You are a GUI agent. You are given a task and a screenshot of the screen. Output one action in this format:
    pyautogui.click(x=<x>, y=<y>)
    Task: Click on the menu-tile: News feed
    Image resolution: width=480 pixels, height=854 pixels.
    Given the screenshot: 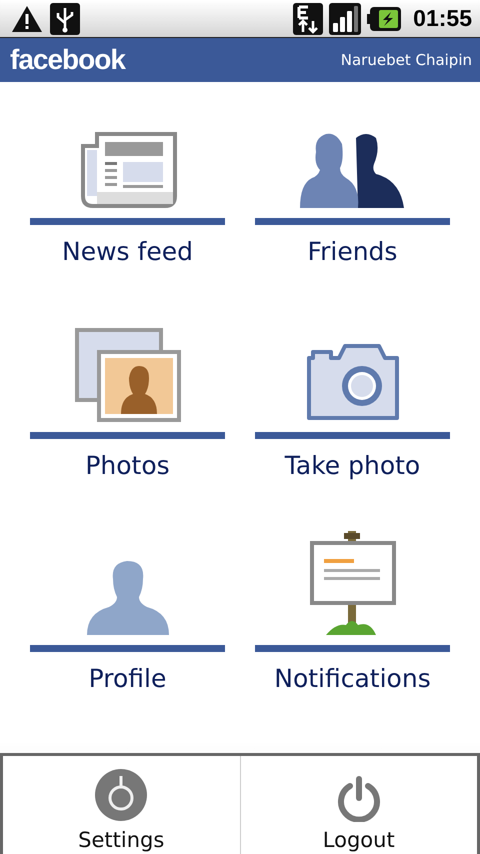 What is the action you would take?
    pyautogui.click(x=127, y=195)
    